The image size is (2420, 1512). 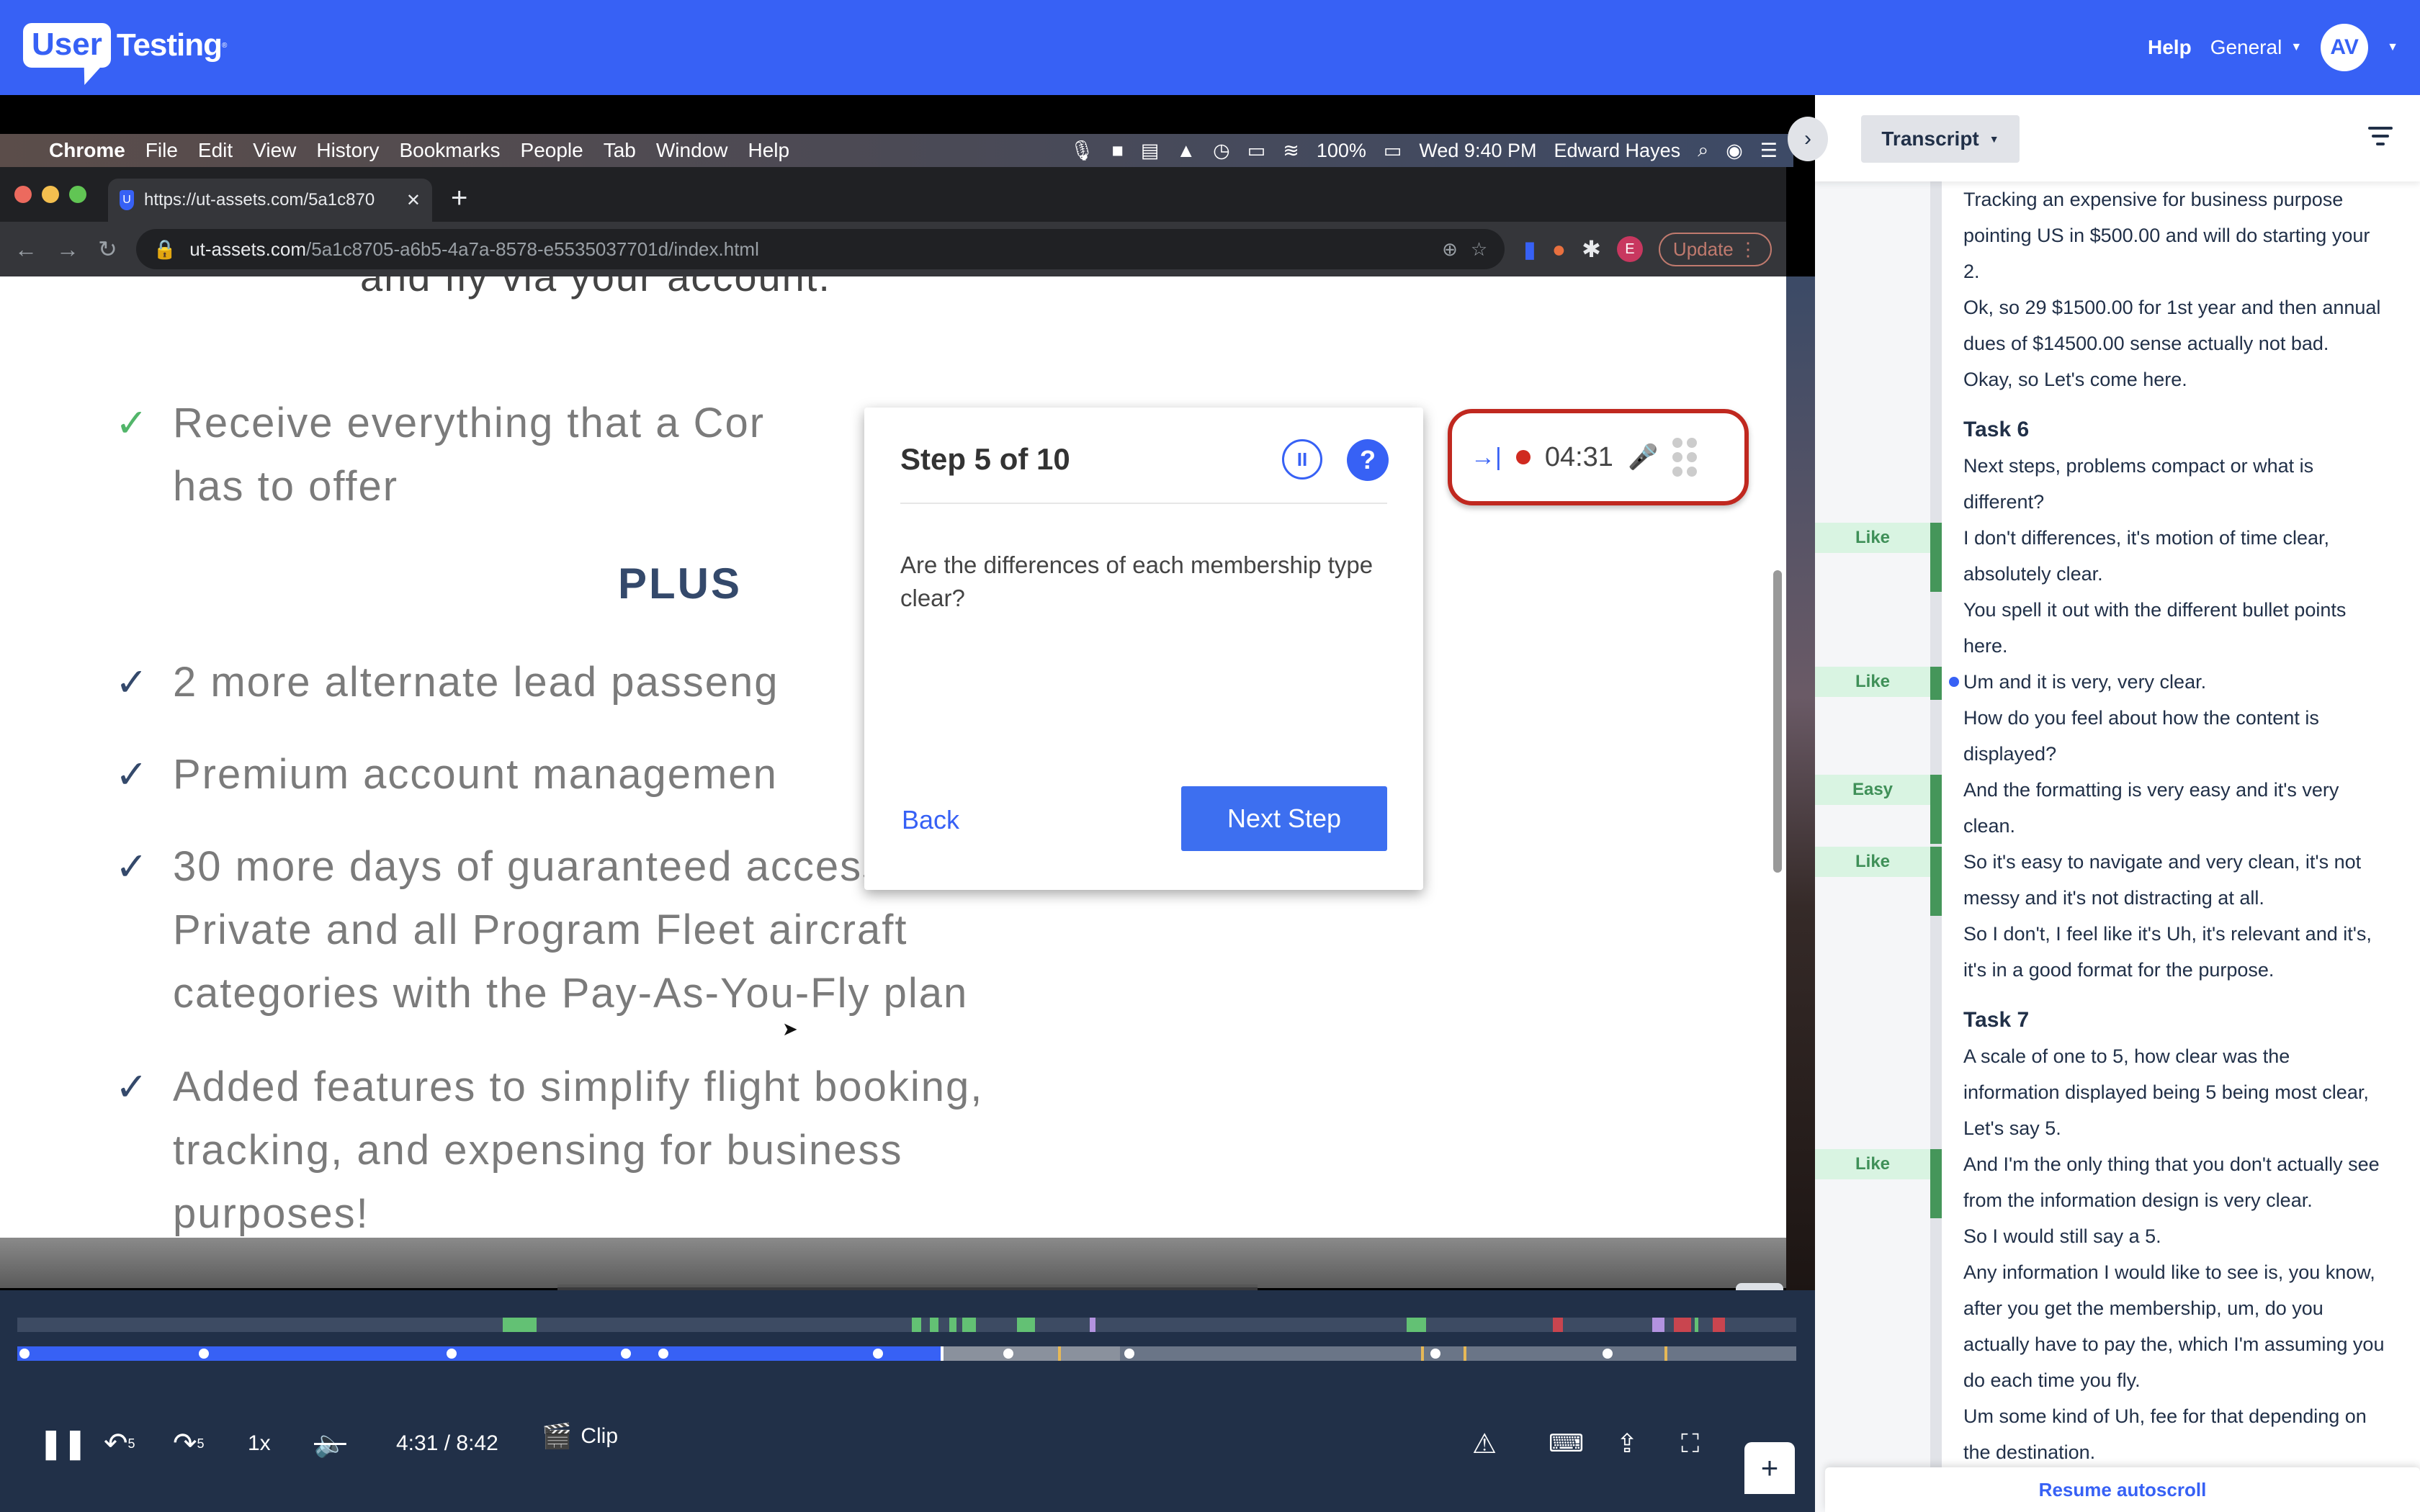 I want to click on playhead, so click(x=942, y=1353).